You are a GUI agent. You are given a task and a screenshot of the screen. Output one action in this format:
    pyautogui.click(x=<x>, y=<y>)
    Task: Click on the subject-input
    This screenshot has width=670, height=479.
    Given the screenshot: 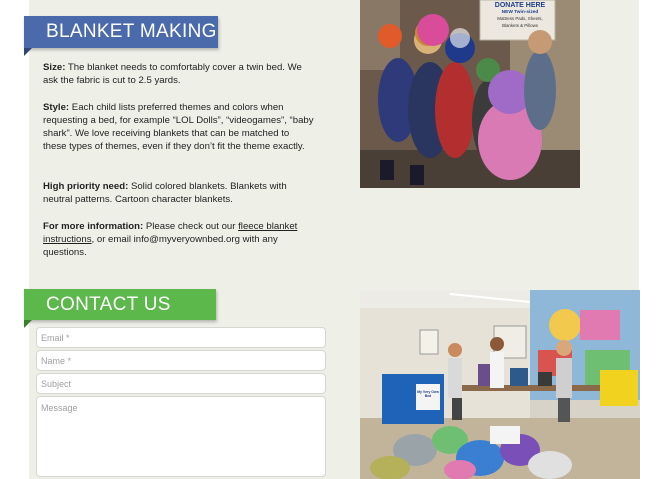 What is the action you would take?
    pyautogui.click(x=181, y=384)
    